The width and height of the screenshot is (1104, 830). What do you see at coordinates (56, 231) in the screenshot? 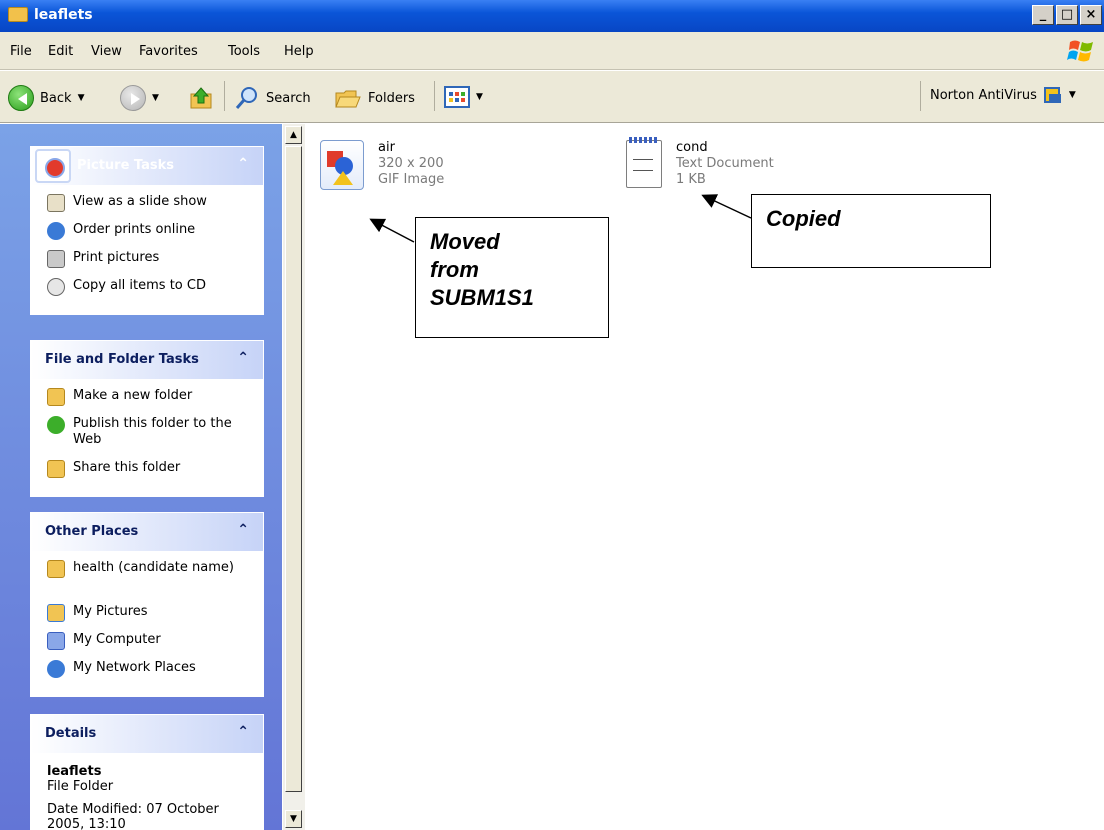
I see `globe-icon` at bounding box center [56, 231].